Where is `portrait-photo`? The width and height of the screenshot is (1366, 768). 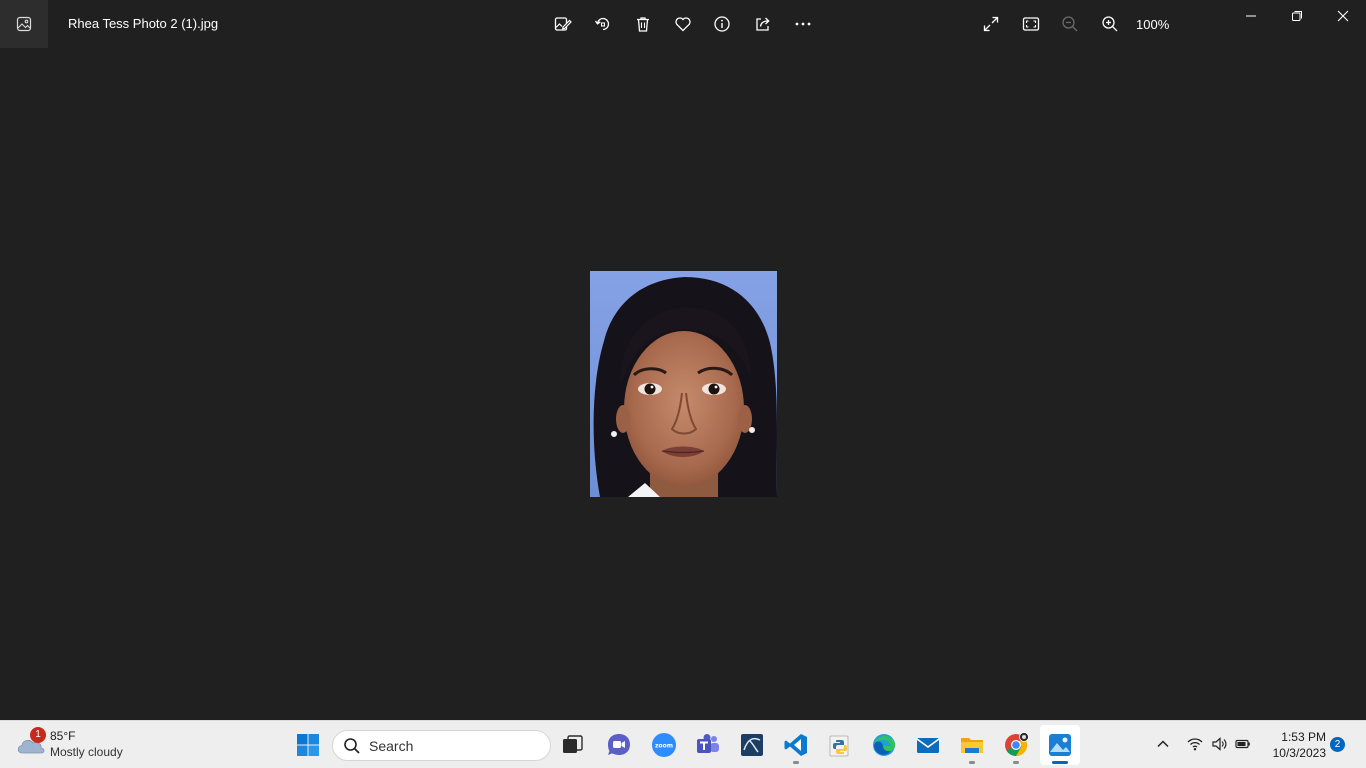 portrait-photo is located at coordinates (683, 384).